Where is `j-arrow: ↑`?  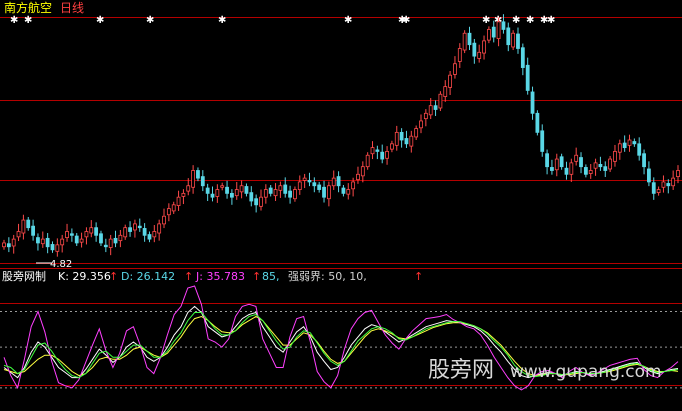
j-arrow: ↑ is located at coordinates (256, 276).